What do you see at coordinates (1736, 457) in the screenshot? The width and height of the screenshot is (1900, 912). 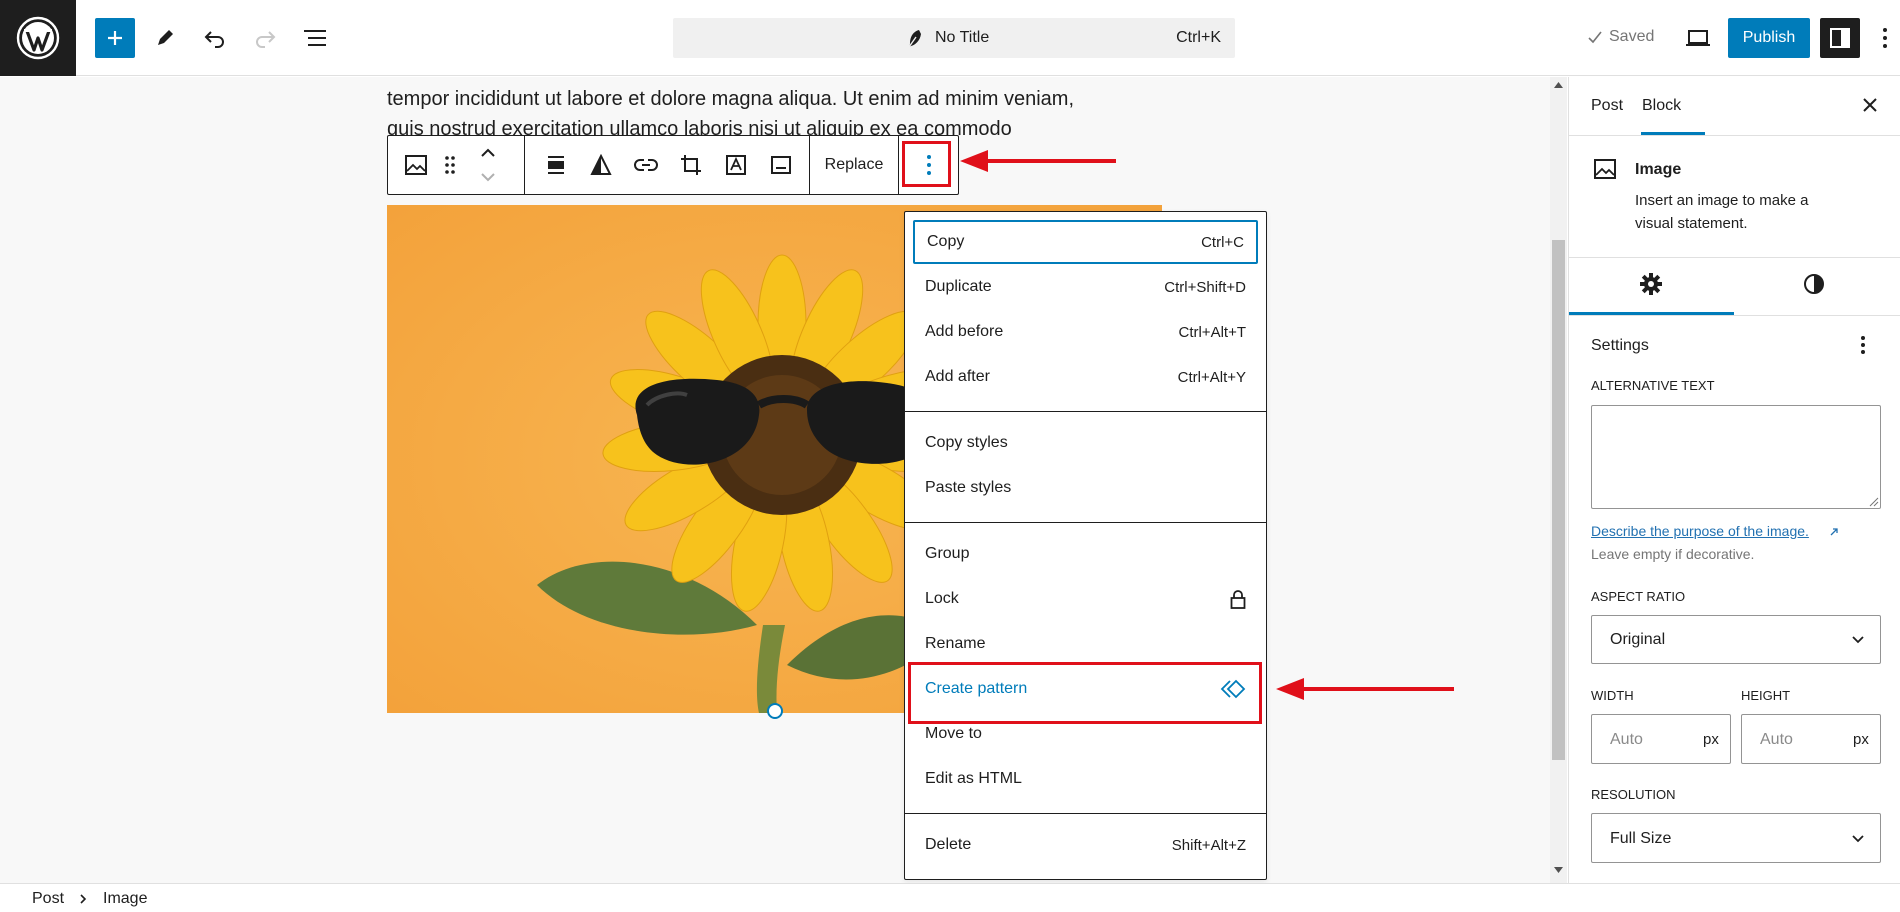 I see `alt-text-input` at bounding box center [1736, 457].